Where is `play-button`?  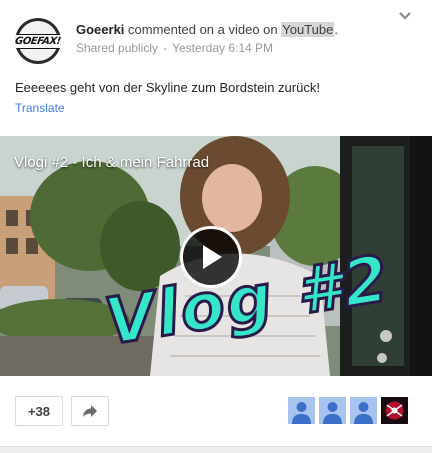
play-button is located at coordinates (211, 257).